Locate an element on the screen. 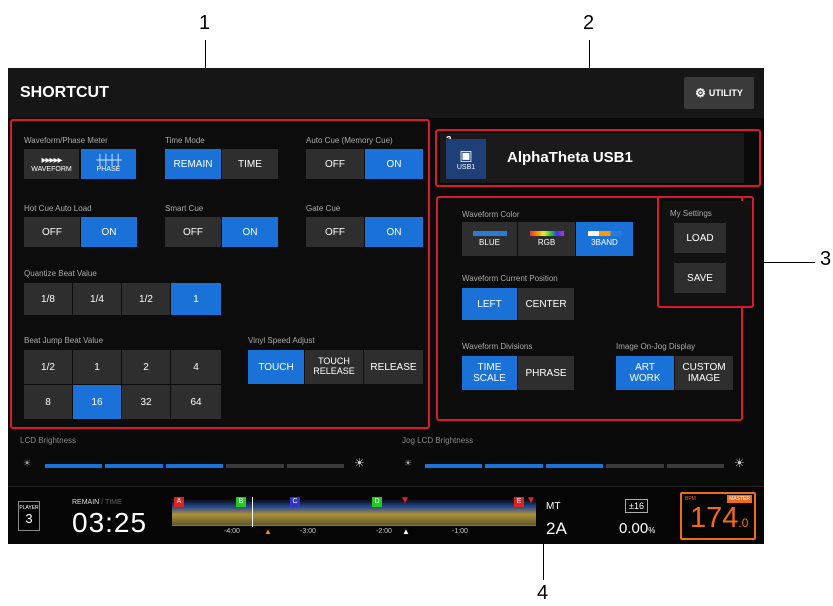 The width and height of the screenshot is (833, 606). waveform-baseline is located at coordinates (354, 525).